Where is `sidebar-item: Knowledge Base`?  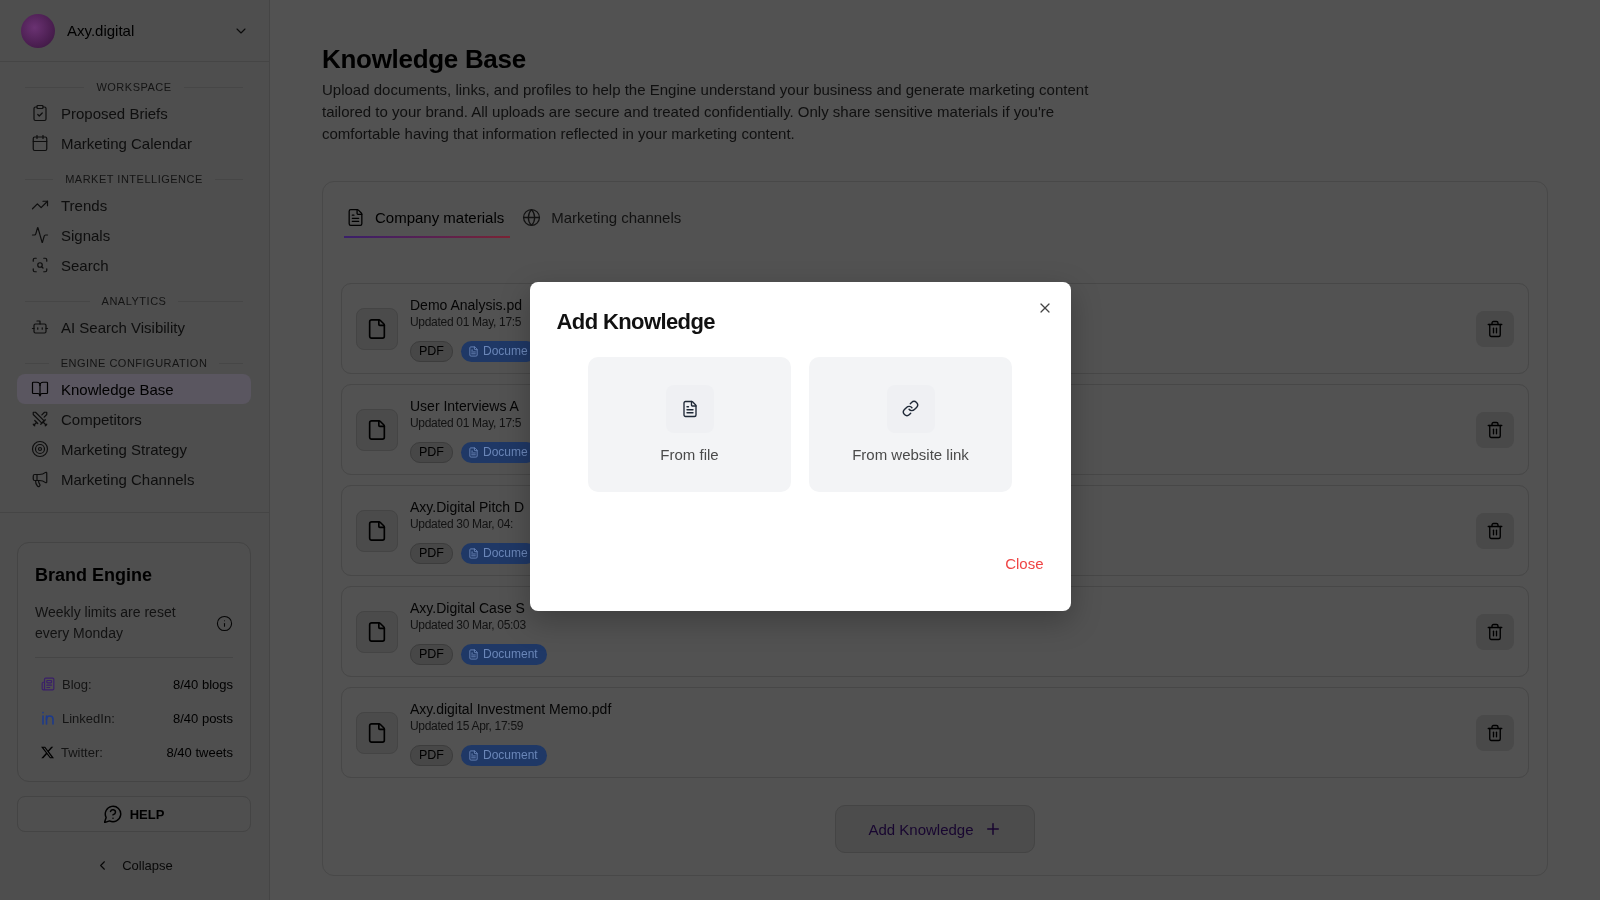
sidebar-item: Knowledge Base is located at coordinates (134, 389).